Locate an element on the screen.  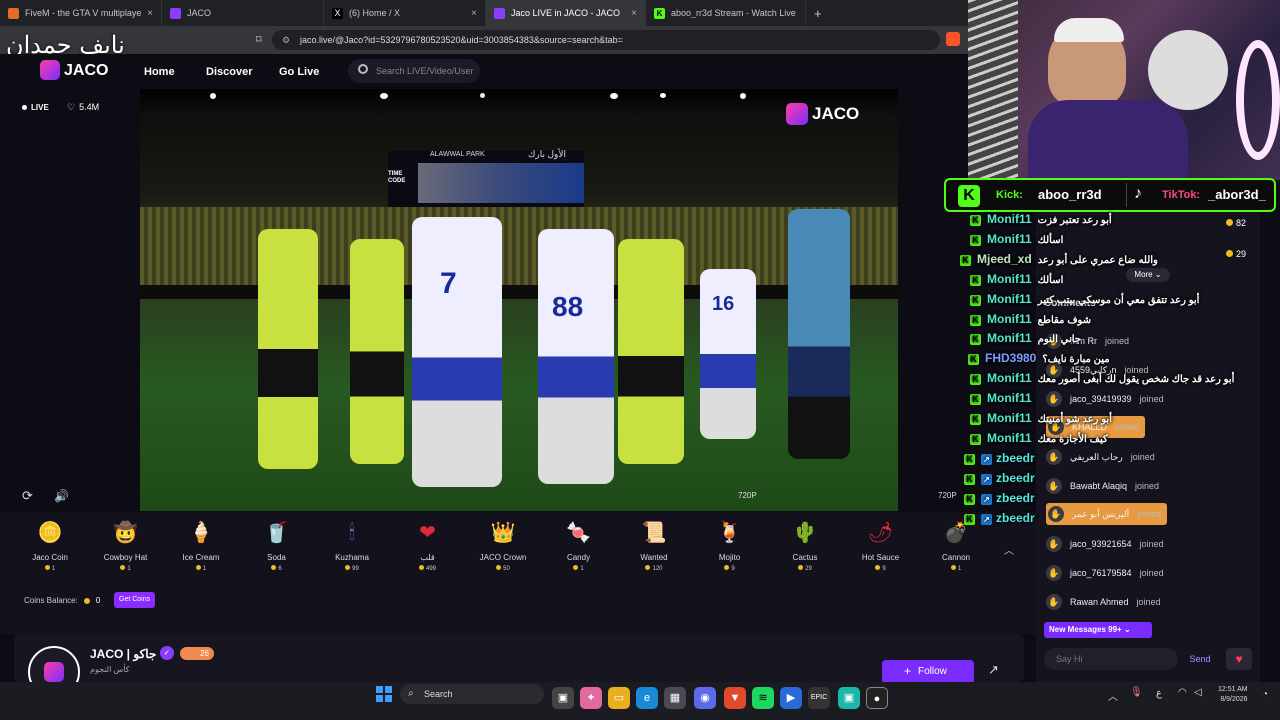
language-indicator: ع is located at coordinates (1159, 693).